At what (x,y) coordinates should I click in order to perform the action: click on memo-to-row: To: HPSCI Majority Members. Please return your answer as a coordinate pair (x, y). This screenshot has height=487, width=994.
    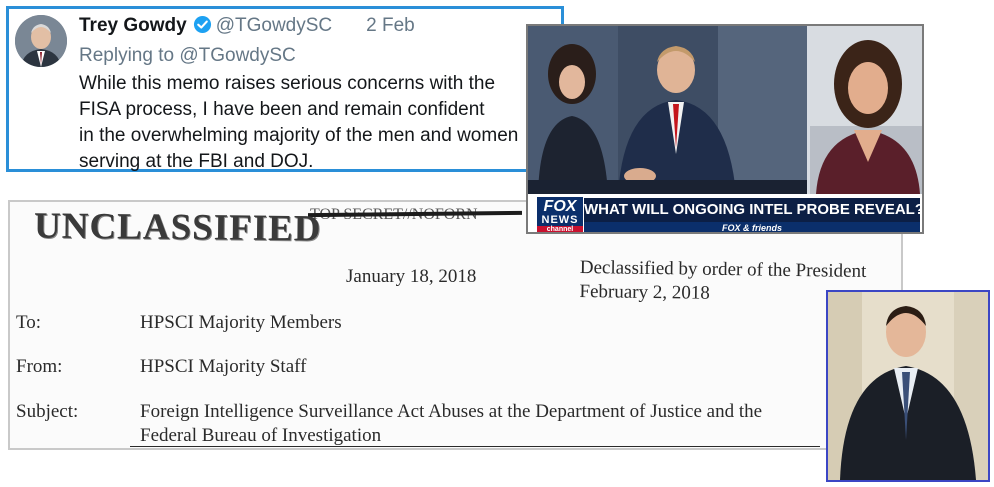
    Looking at the image, I should click on (179, 323).